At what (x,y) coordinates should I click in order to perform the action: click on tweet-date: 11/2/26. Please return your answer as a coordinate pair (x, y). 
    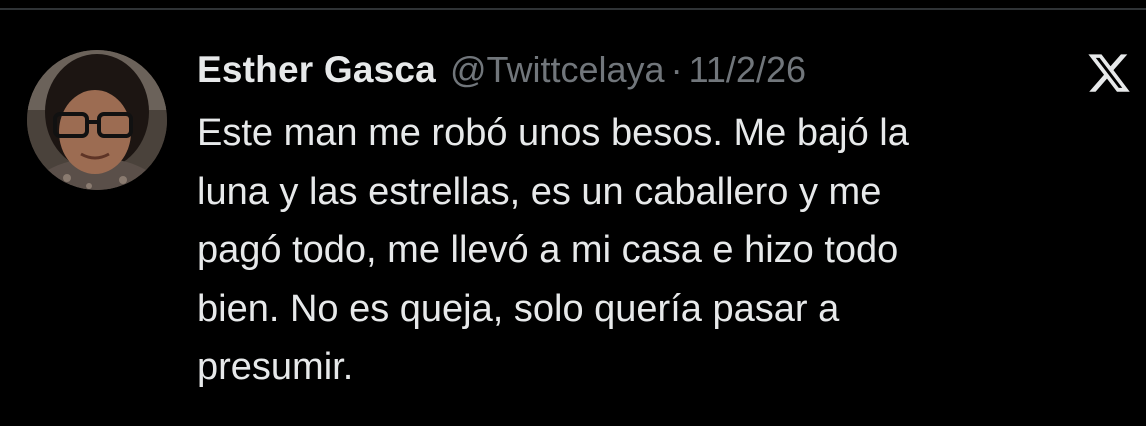
    Looking at the image, I should click on (747, 70).